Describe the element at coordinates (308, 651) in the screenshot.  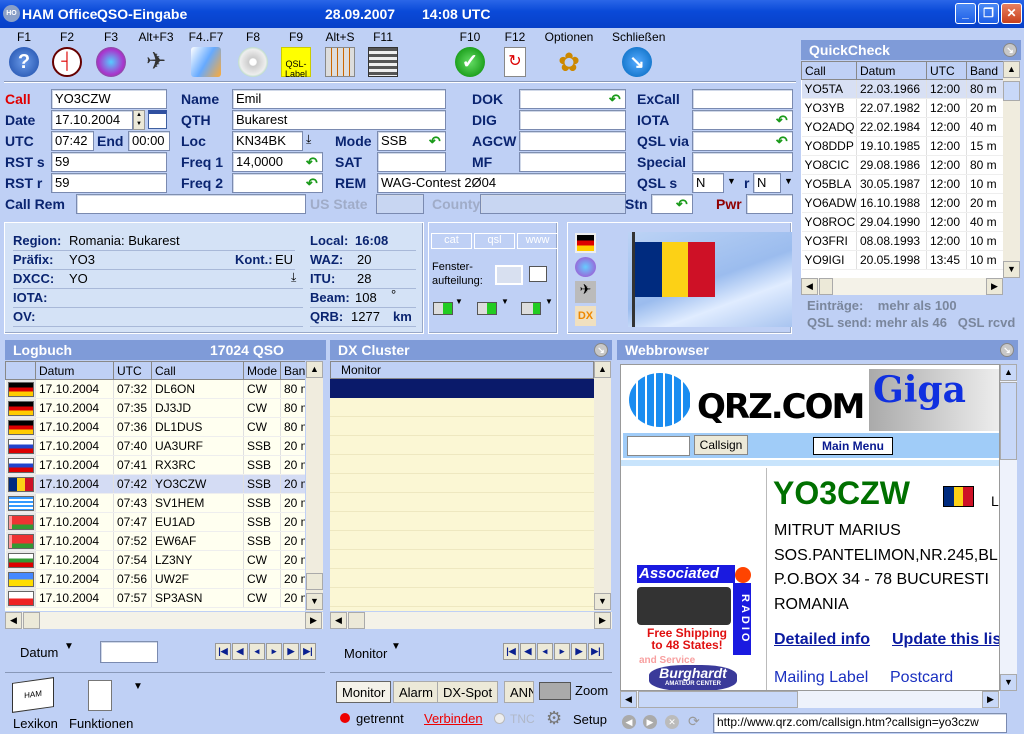
I see `last-record-button: ▶|` at that location.